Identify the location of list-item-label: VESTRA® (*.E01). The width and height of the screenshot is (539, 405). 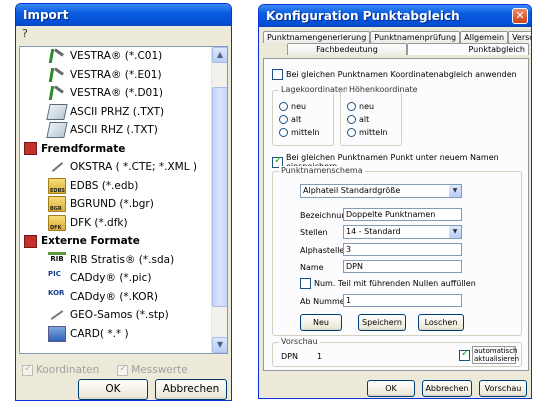
(116, 74).